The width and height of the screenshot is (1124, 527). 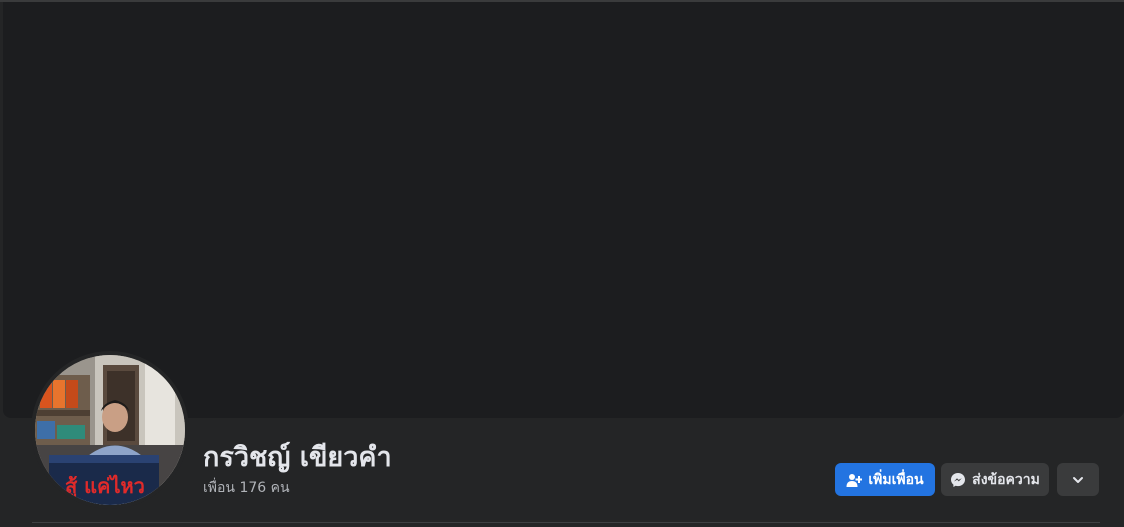 I want to click on more-options-button, so click(x=1078, y=479).